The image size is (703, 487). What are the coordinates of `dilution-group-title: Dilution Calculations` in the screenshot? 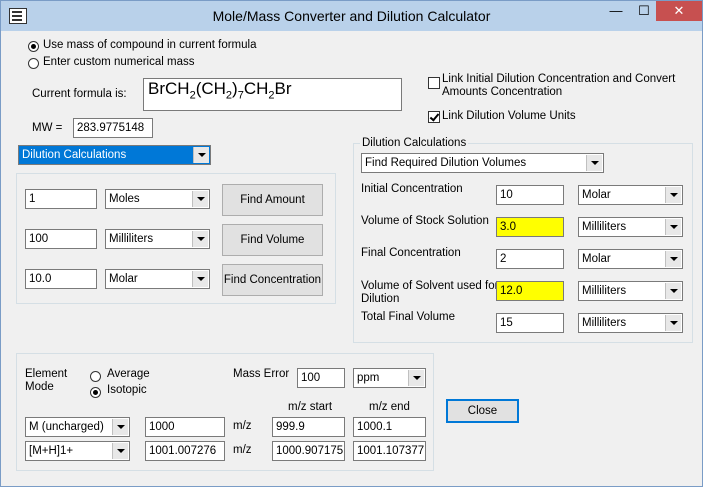 It's located at (414, 143).